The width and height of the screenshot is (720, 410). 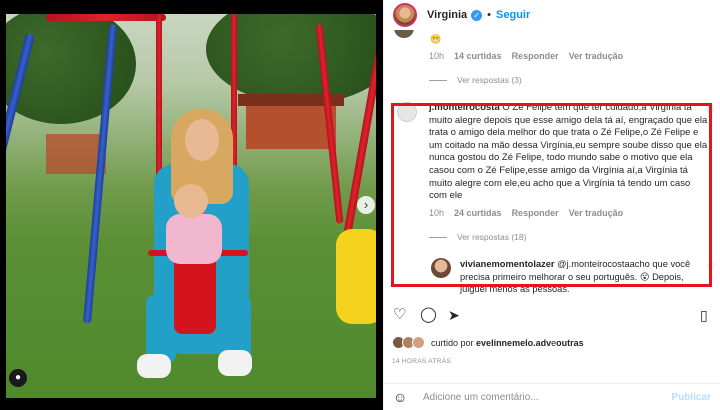 What do you see at coordinates (106, 17) in the screenshot?
I see `swing-top-bar` at bounding box center [106, 17].